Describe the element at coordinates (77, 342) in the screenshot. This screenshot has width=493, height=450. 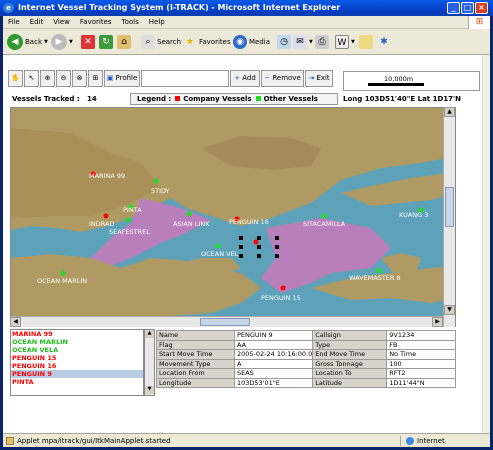
I see `list-item: OCEAN MARLIN` at that location.